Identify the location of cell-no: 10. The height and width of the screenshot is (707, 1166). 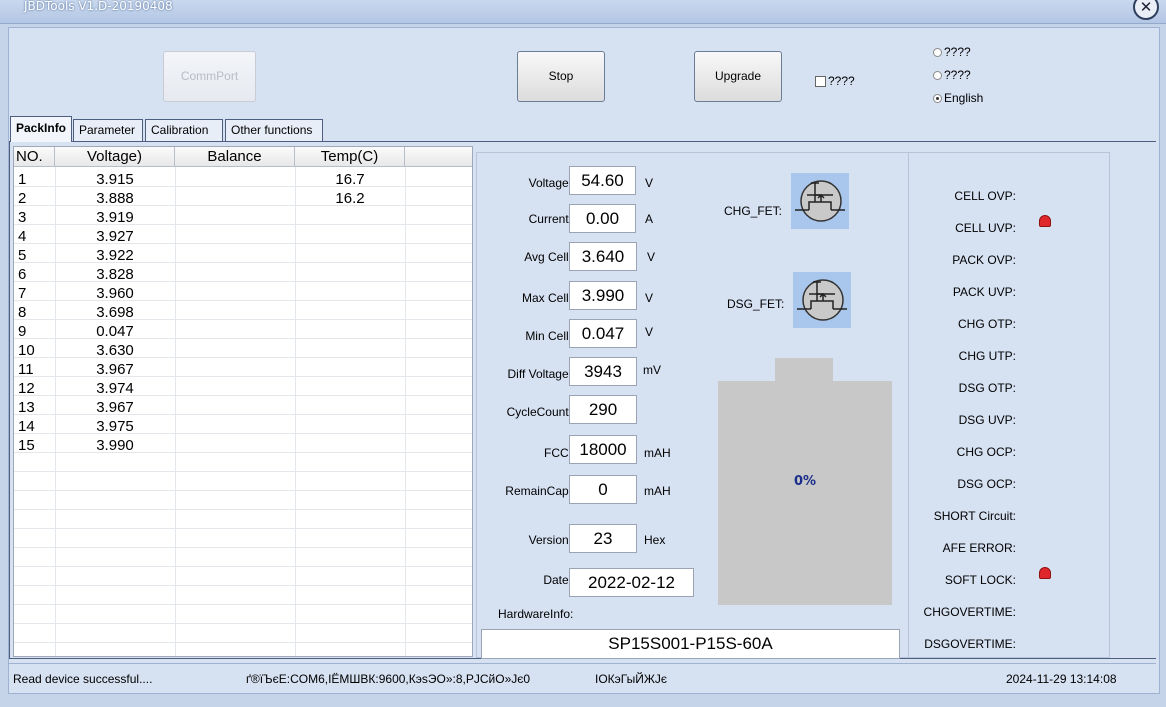
(26, 350).